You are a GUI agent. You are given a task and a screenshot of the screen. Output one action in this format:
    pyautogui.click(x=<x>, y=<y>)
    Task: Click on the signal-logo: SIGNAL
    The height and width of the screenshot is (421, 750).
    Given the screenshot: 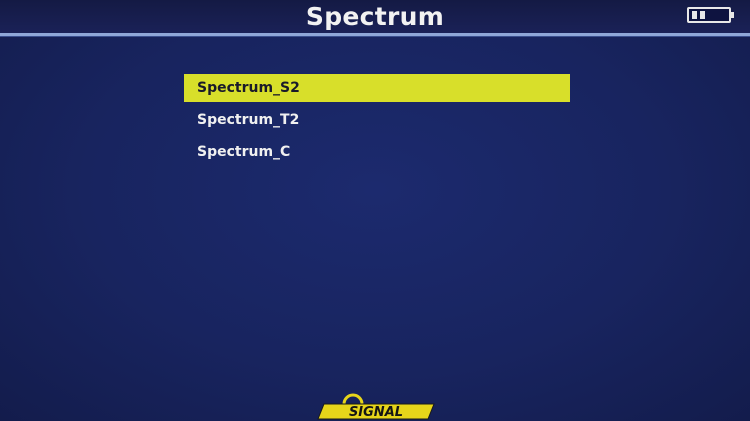 What is the action you would take?
    pyautogui.click(x=376, y=406)
    